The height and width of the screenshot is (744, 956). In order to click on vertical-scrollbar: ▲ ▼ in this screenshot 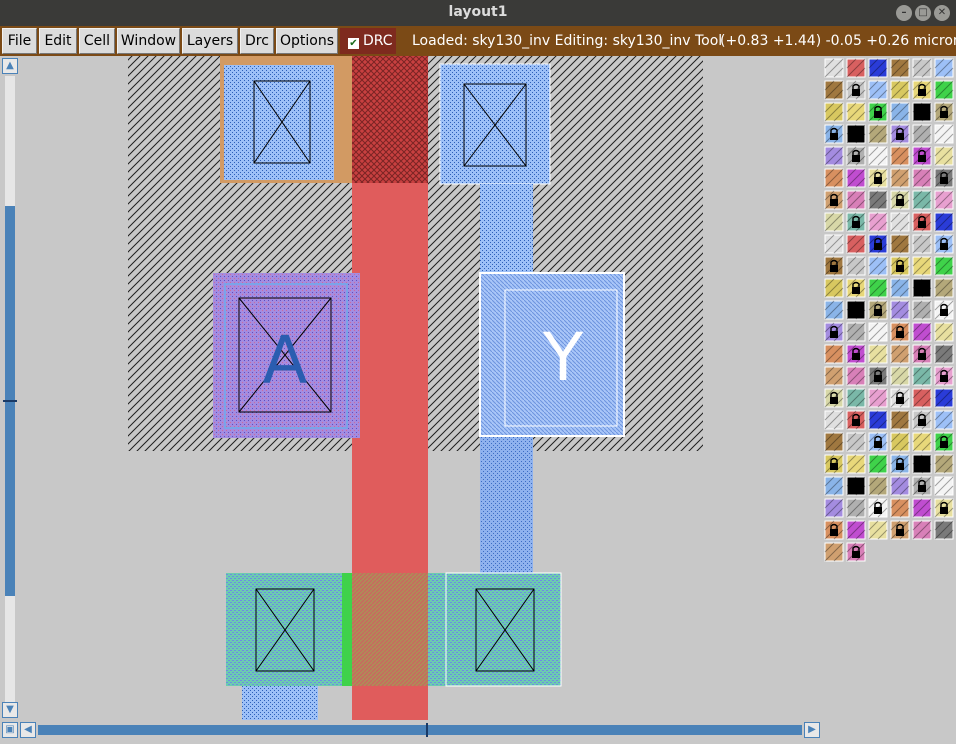, I will do `click(10, 388)`.